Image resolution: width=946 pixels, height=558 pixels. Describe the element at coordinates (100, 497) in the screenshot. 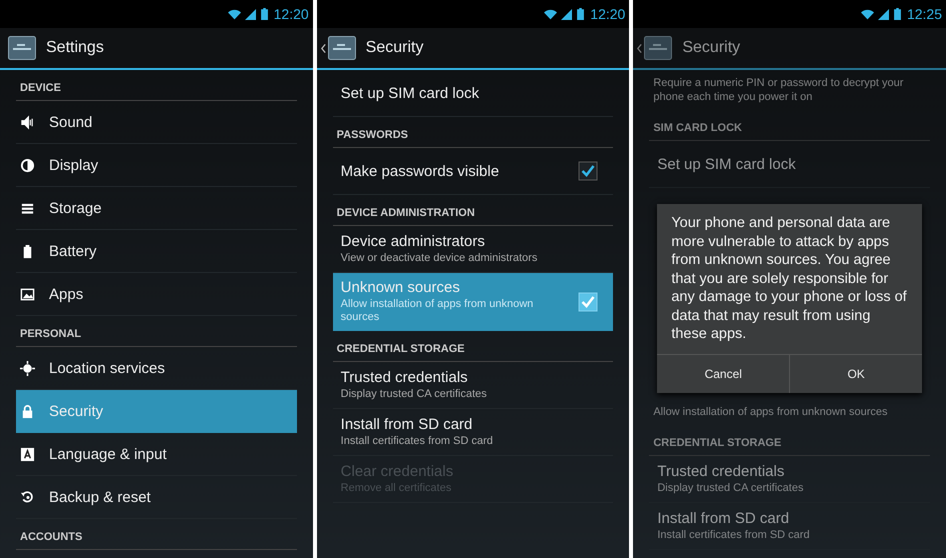

I see `row-title: Backup & reset` at that location.